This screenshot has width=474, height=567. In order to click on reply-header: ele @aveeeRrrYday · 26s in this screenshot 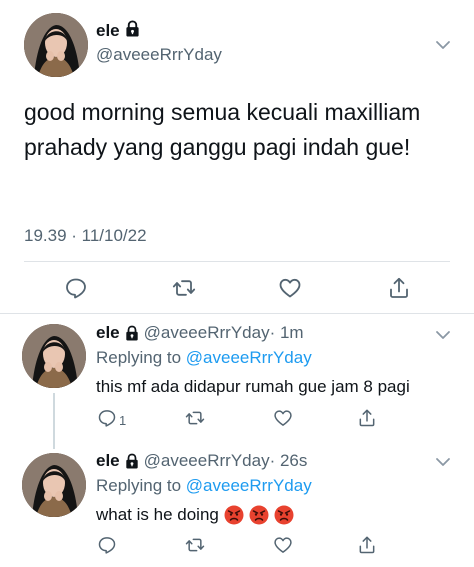, I will do `click(201, 461)`.